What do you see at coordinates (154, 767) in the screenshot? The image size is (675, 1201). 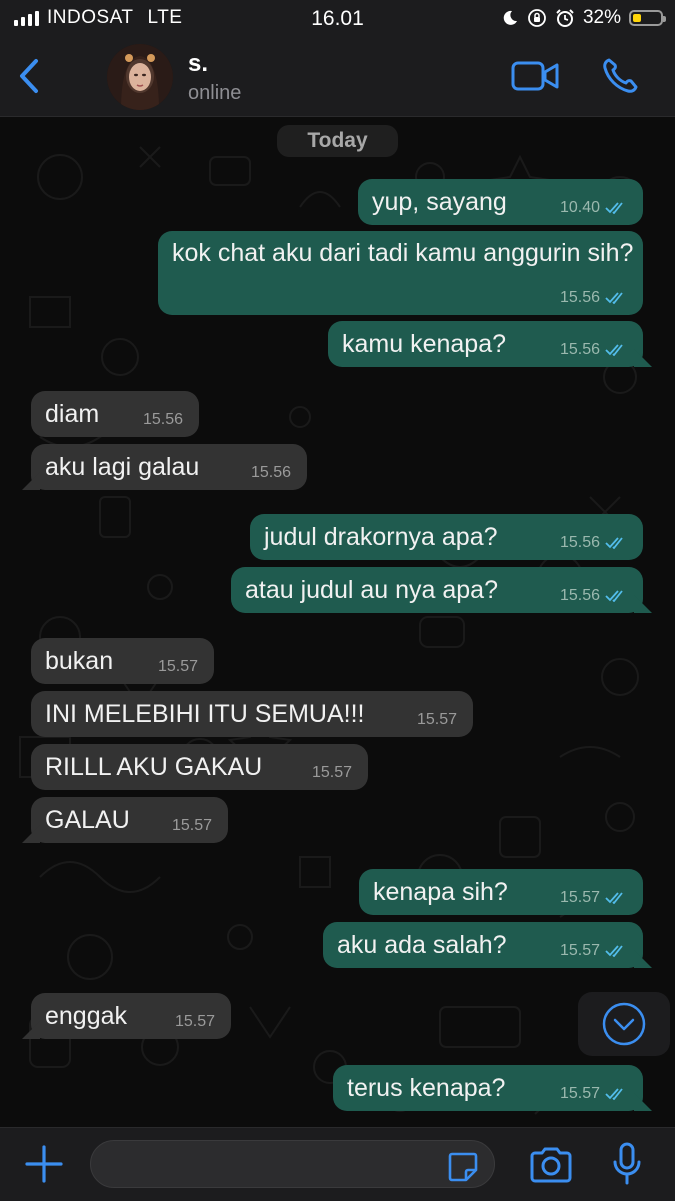 I see `message-text: RILLL AKU GAKAU` at bounding box center [154, 767].